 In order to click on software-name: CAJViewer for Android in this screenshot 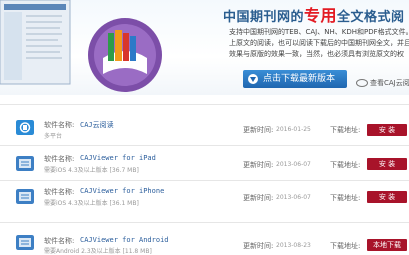, I will do `click(124, 240)`.